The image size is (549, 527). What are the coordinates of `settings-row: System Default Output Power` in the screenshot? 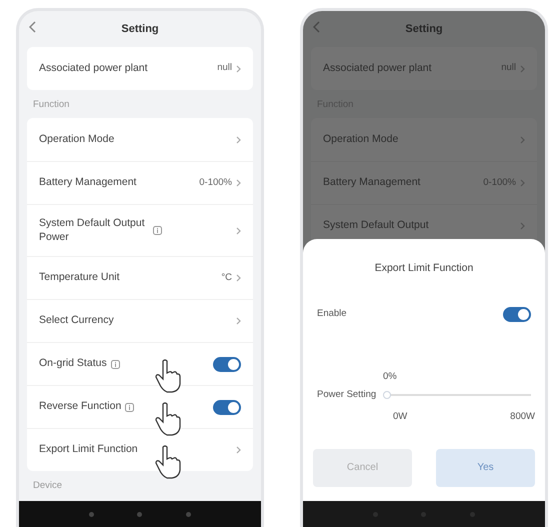 It's located at (140, 230).